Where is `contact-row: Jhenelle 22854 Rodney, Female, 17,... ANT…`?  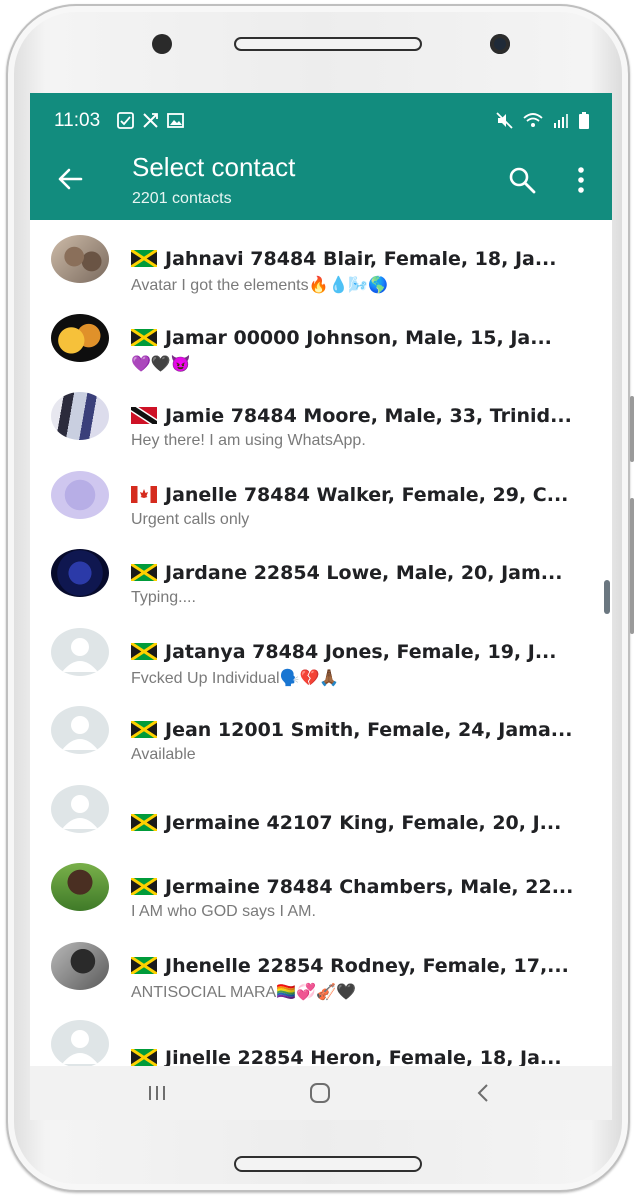
contact-row: Jhenelle 22854 Rodney, Female, 17,... ANT… is located at coordinates (321, 966).